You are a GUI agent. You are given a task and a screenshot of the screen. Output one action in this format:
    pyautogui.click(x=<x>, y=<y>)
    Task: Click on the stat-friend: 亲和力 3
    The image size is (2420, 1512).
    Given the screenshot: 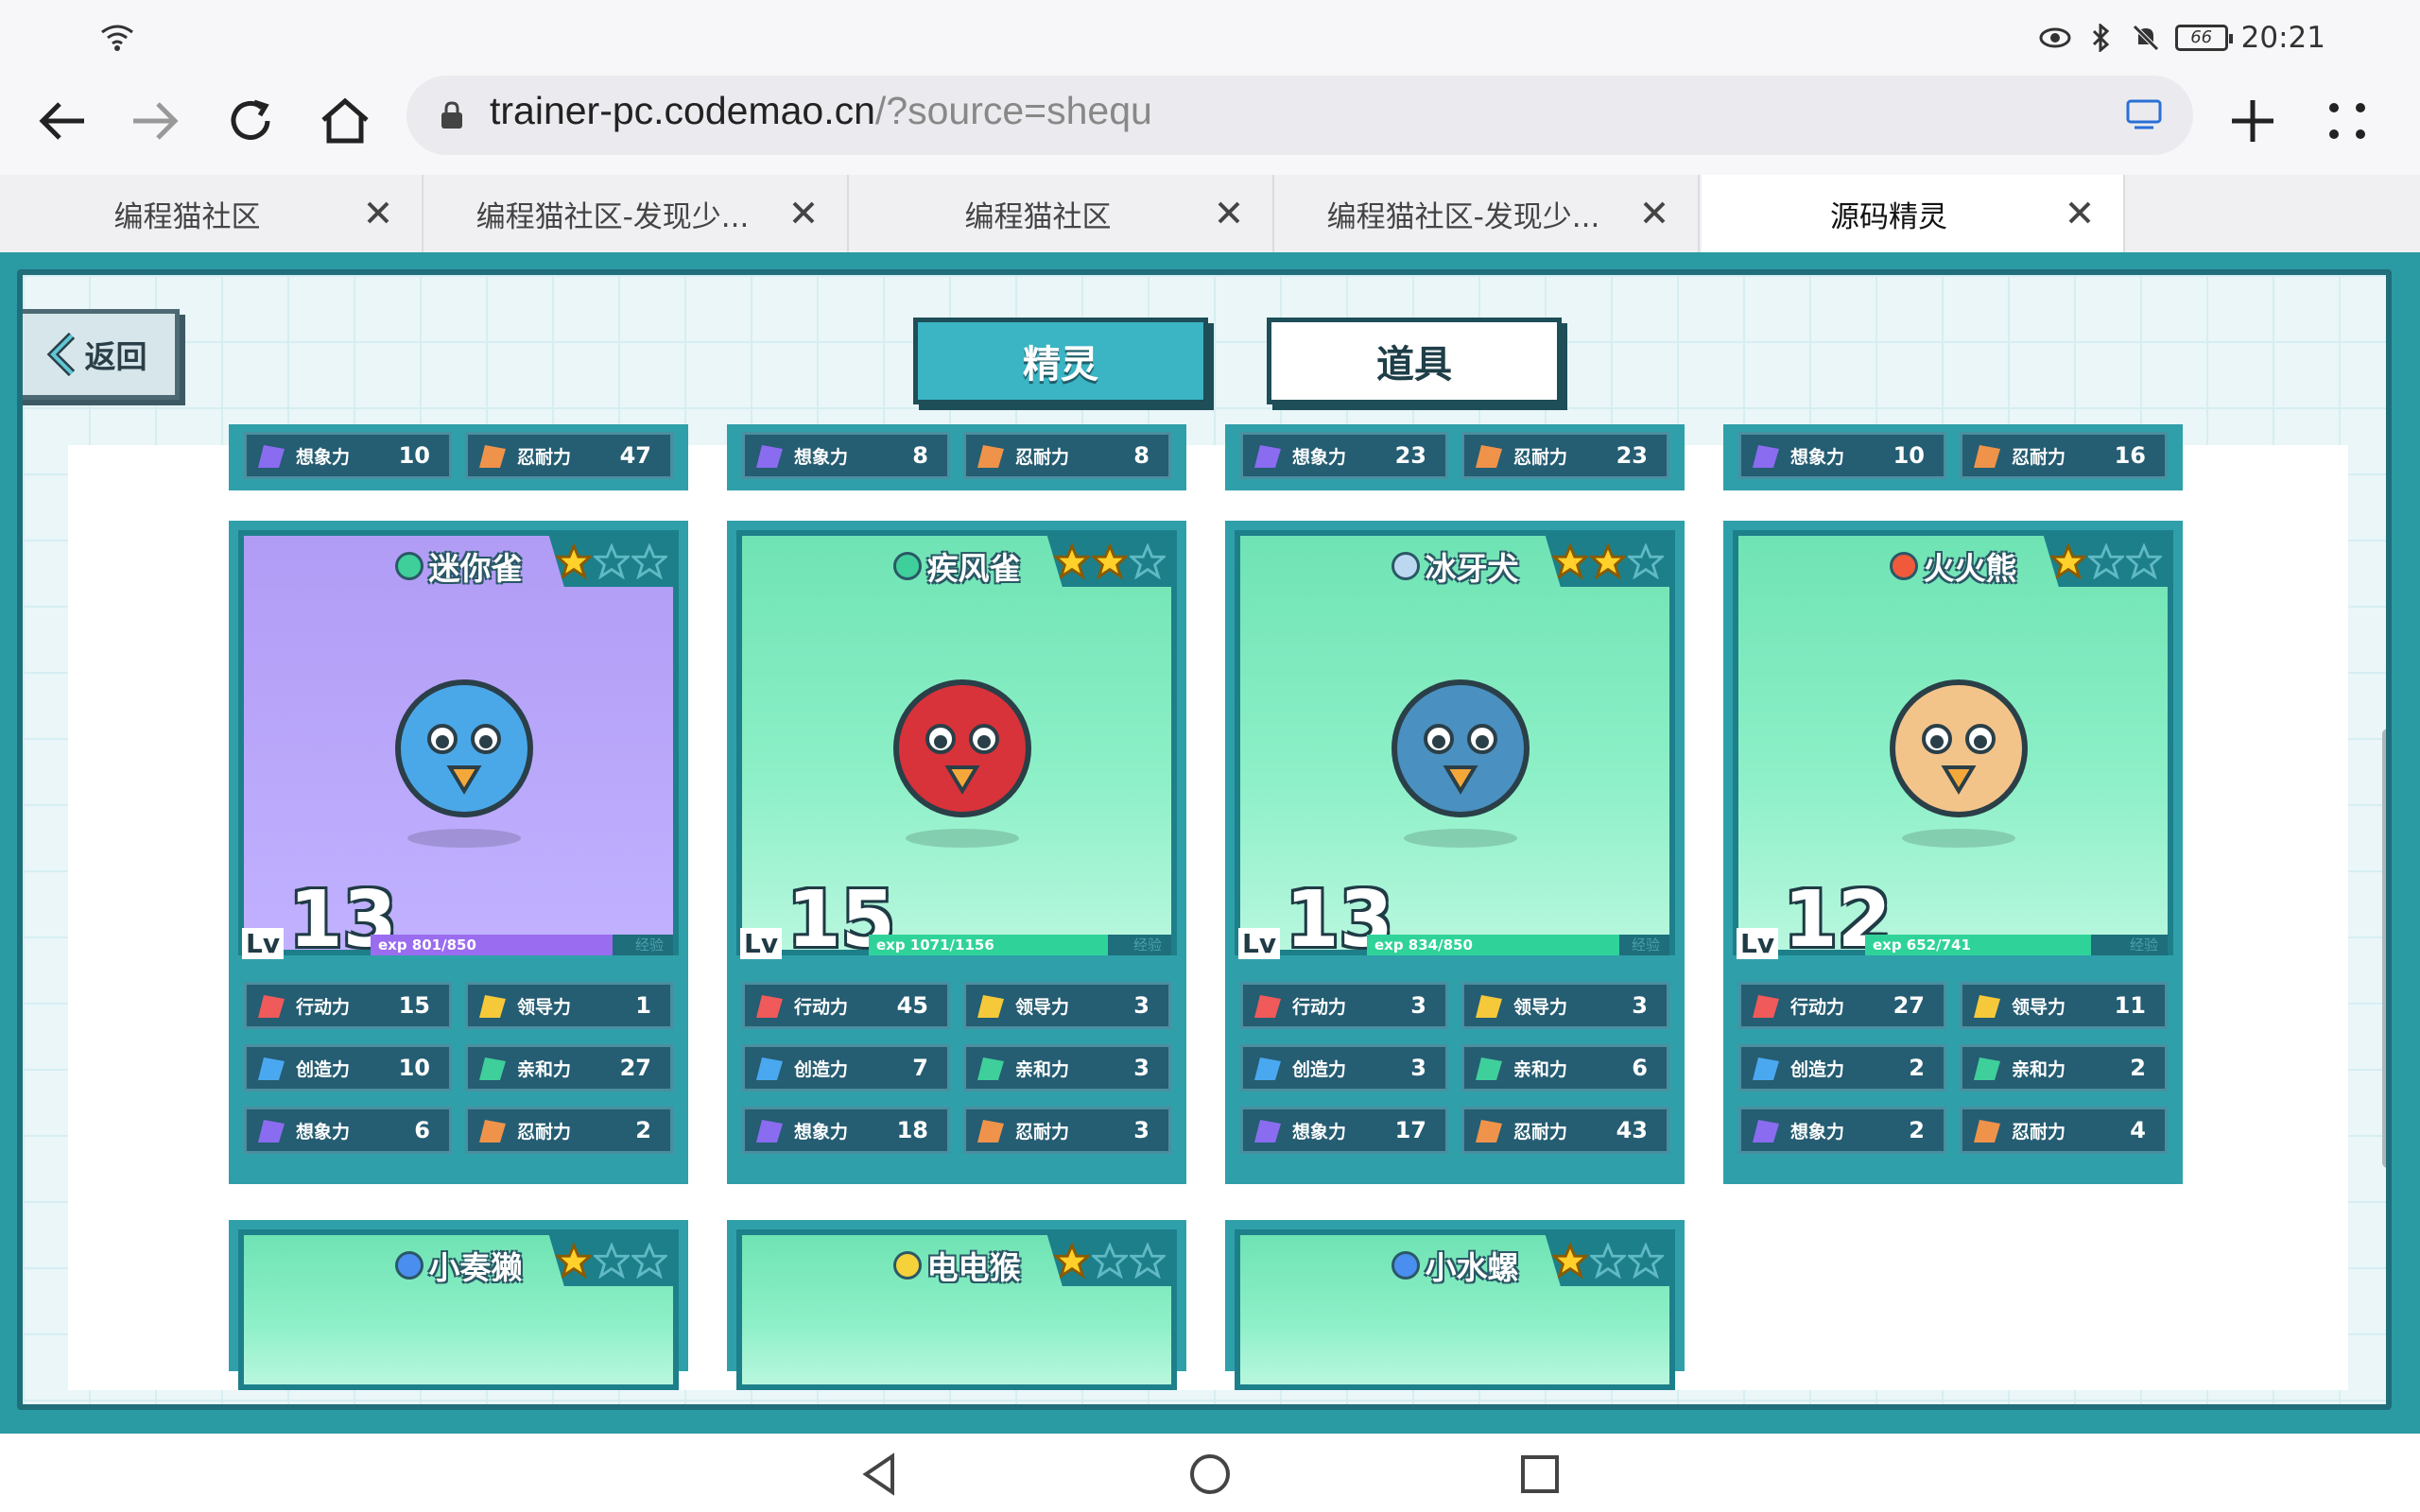 What is the action you would take?
    pyautogui.click(x=1067, y=1067)
    